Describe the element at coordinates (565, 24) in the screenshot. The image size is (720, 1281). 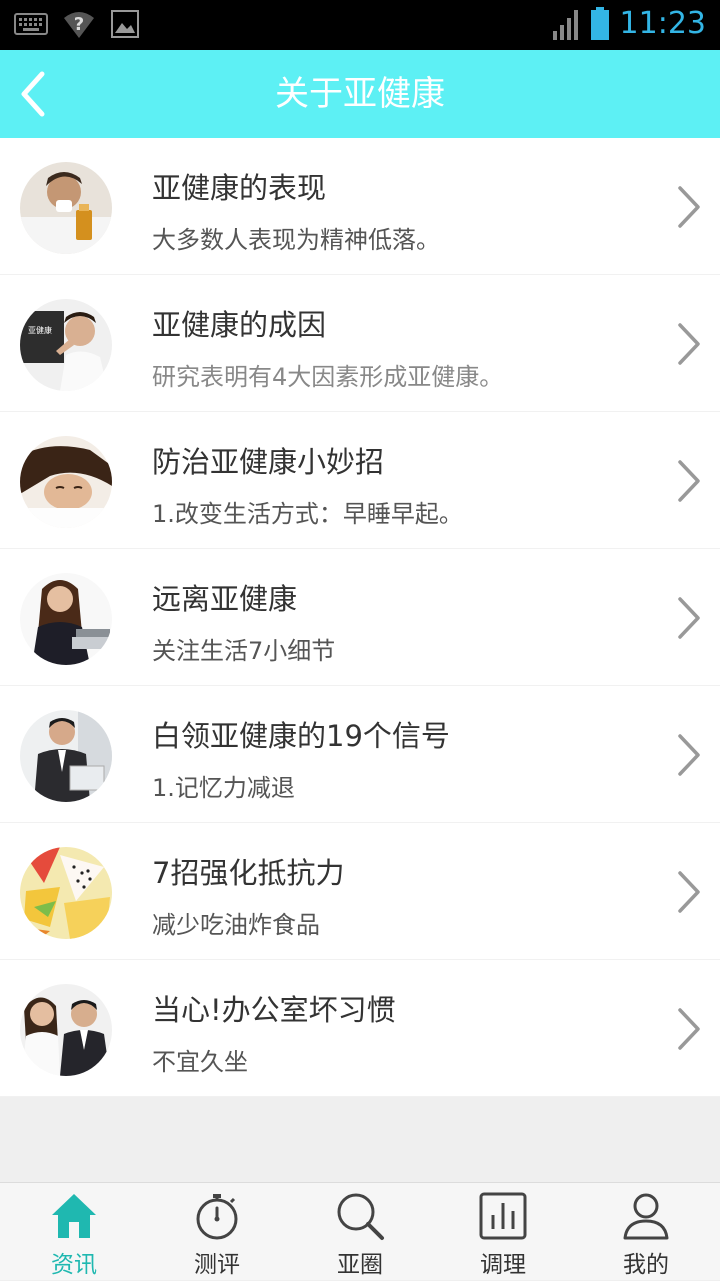
I see `signal-icon` at that location.